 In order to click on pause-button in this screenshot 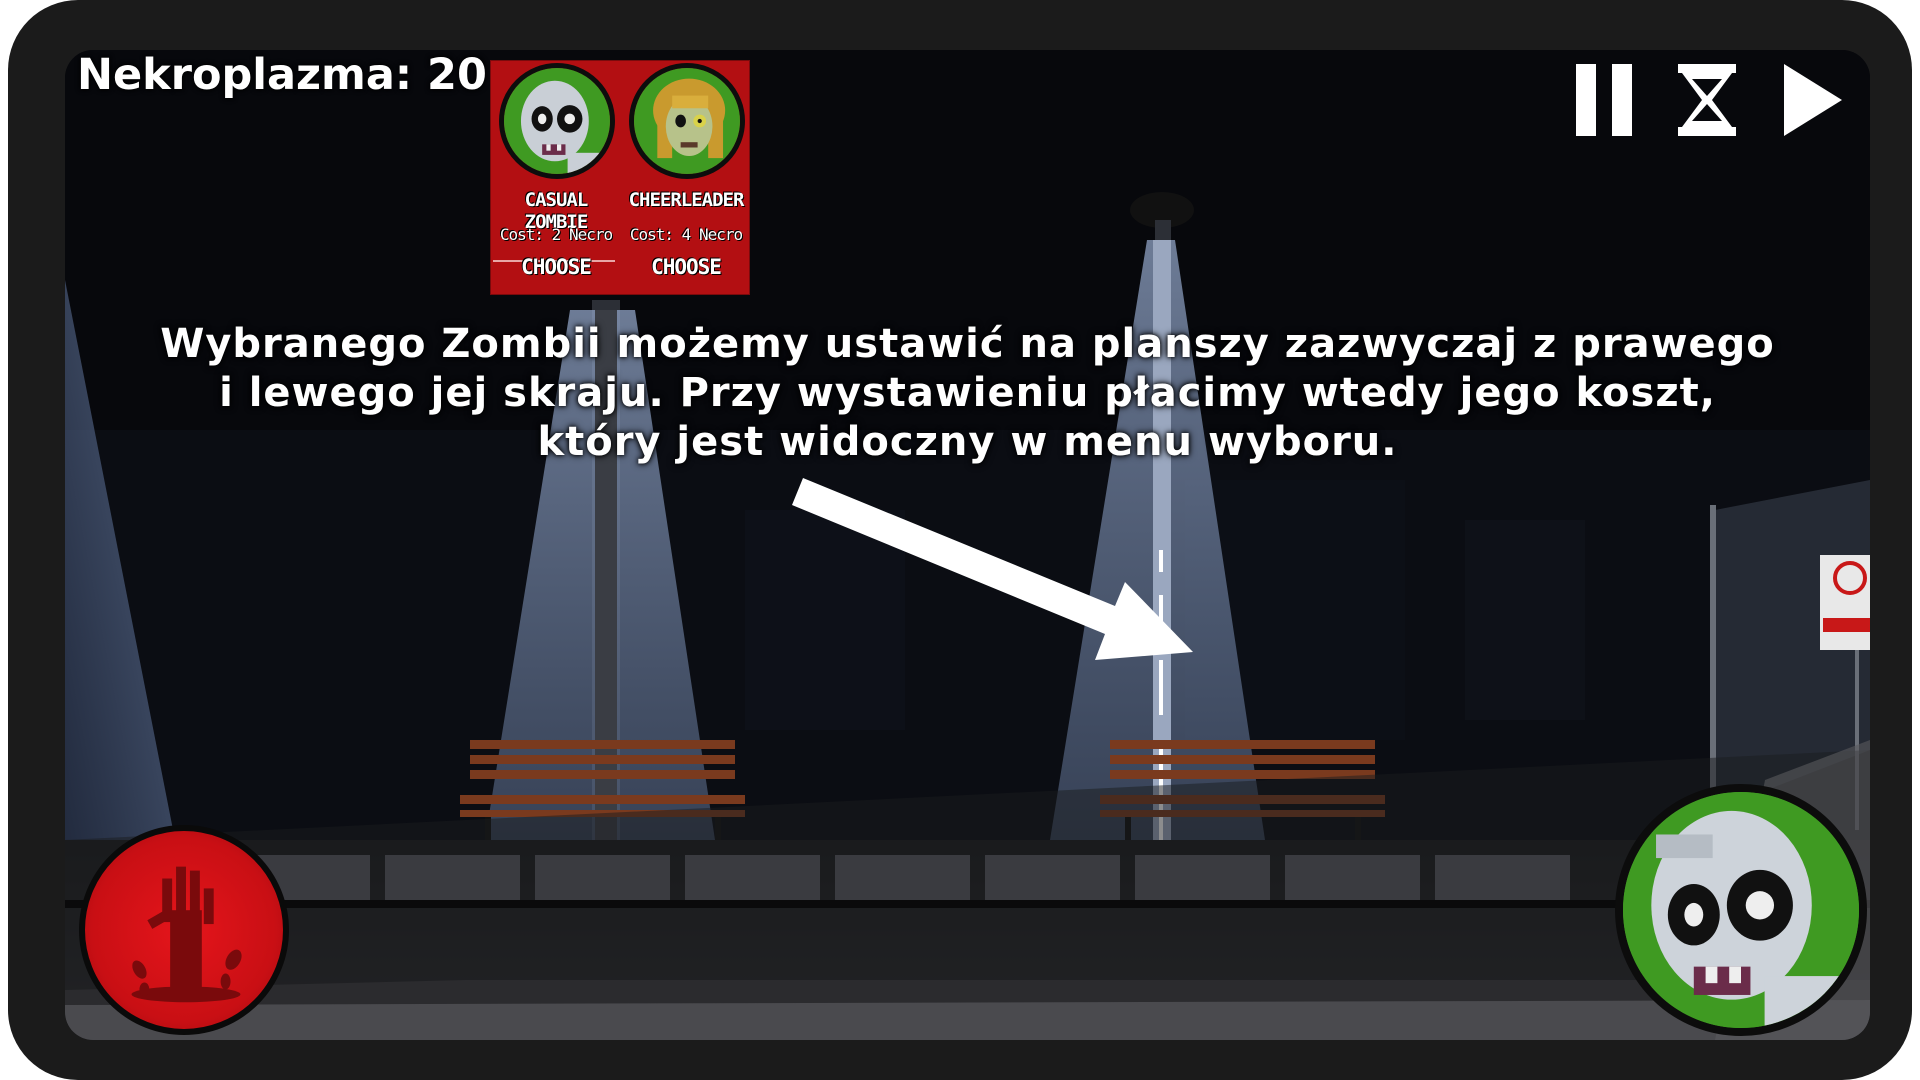, I will do `click(1605, 100)`.